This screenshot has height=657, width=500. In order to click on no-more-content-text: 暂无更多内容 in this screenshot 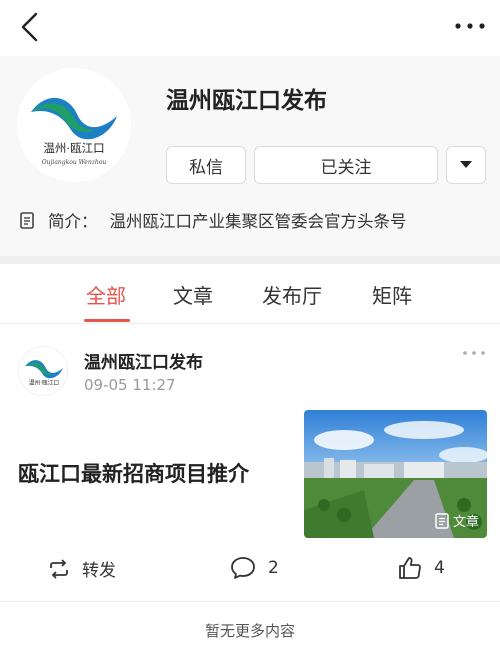, I will do `click(249, 631)`.